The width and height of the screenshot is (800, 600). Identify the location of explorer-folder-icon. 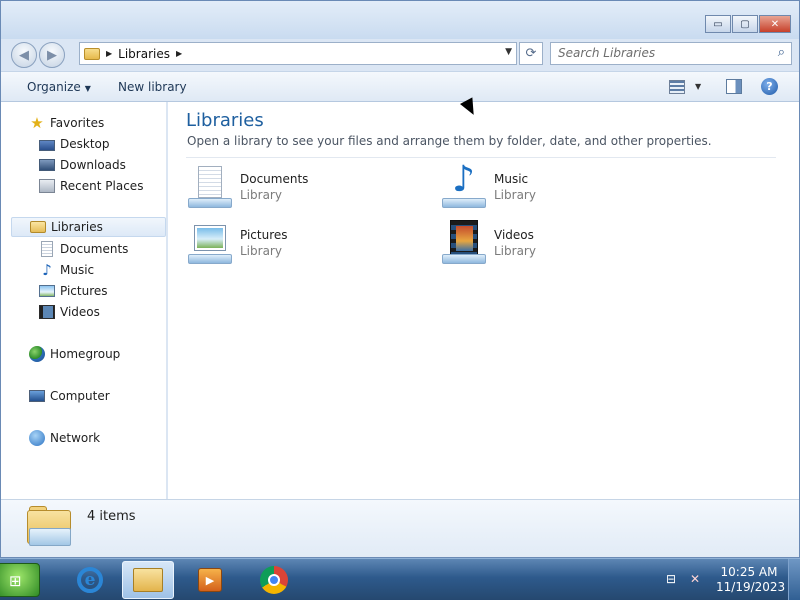
(148, 580).